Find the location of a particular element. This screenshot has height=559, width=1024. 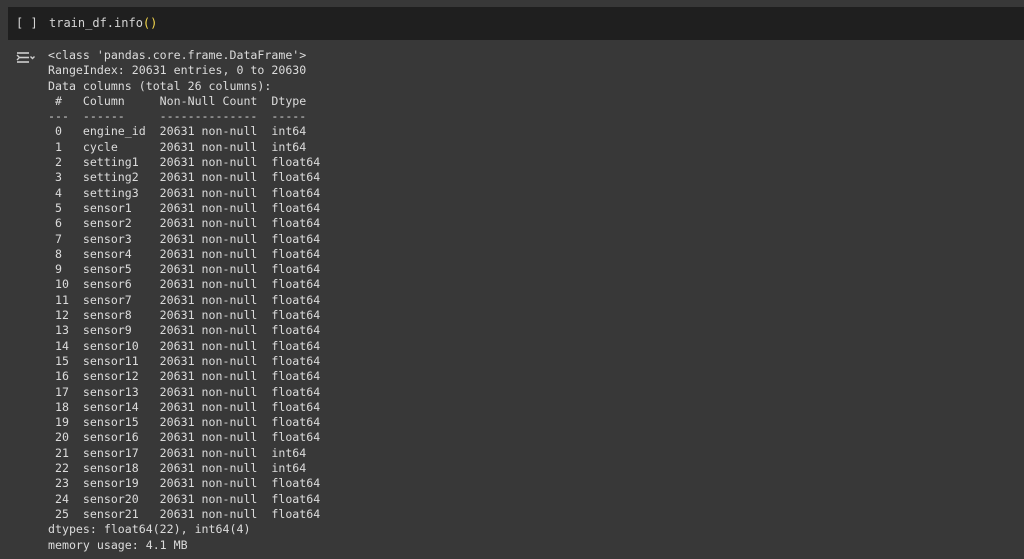

output-line: 20 sensor16 20631 non-null float64 is located at coordinates (184, 437).